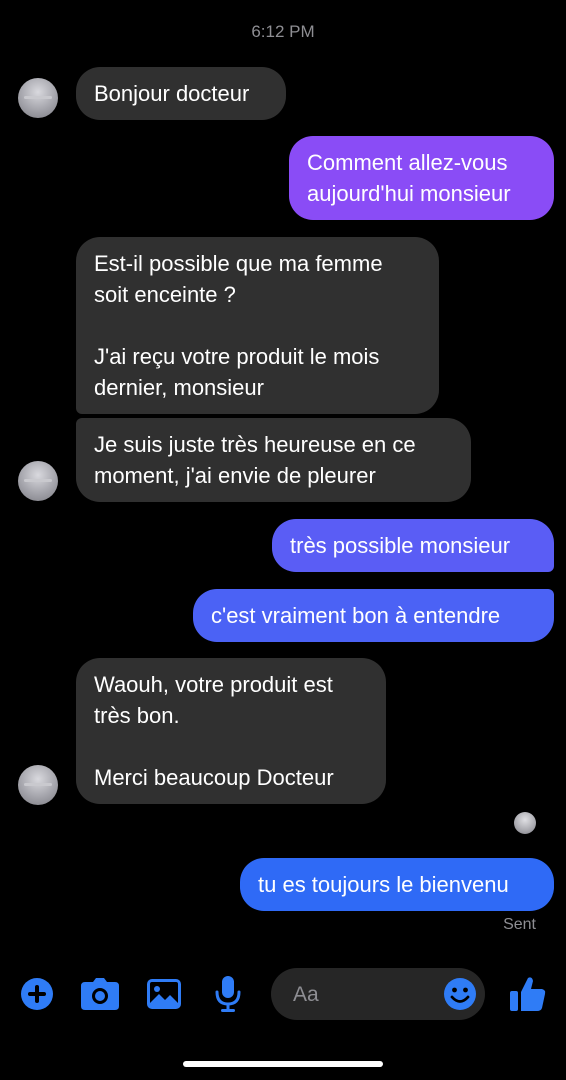 The width and height of the screenshot is (566, 1080). I want to click on message-composer, so click(378, 995).